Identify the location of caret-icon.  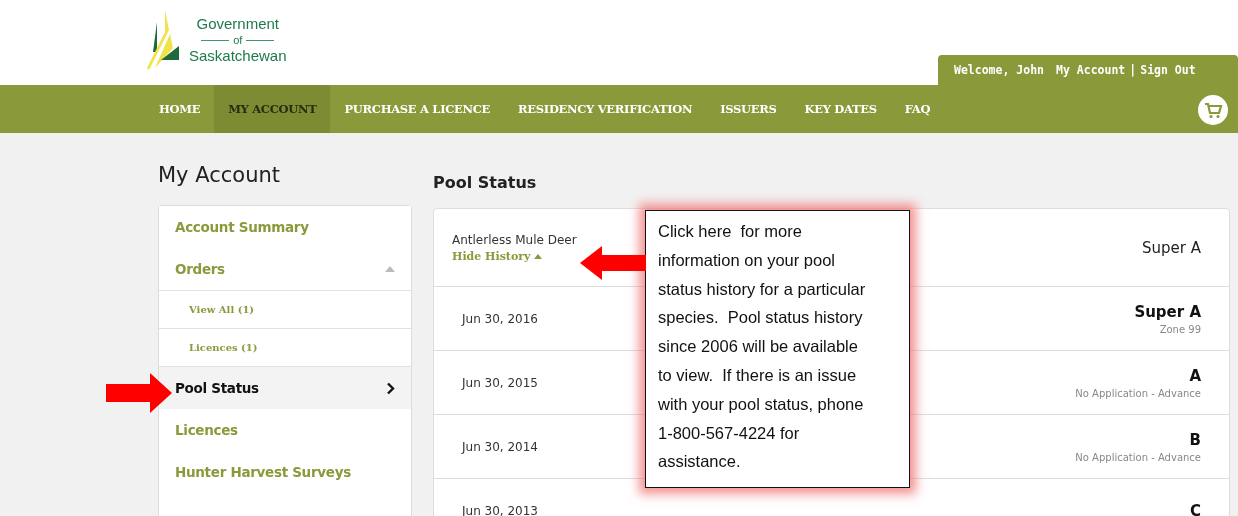
(538, 256).